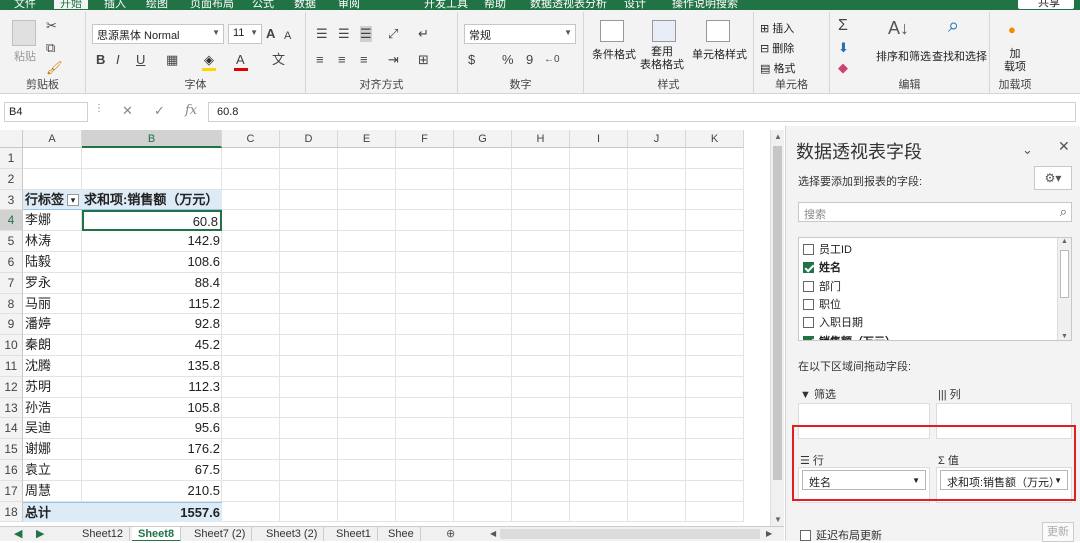 The width and height of the screenshot is (1080, 543). Describe the element at coordinates (18, 534) in the screenshot. I see `prev-sheet-icon: ◀` at that location.